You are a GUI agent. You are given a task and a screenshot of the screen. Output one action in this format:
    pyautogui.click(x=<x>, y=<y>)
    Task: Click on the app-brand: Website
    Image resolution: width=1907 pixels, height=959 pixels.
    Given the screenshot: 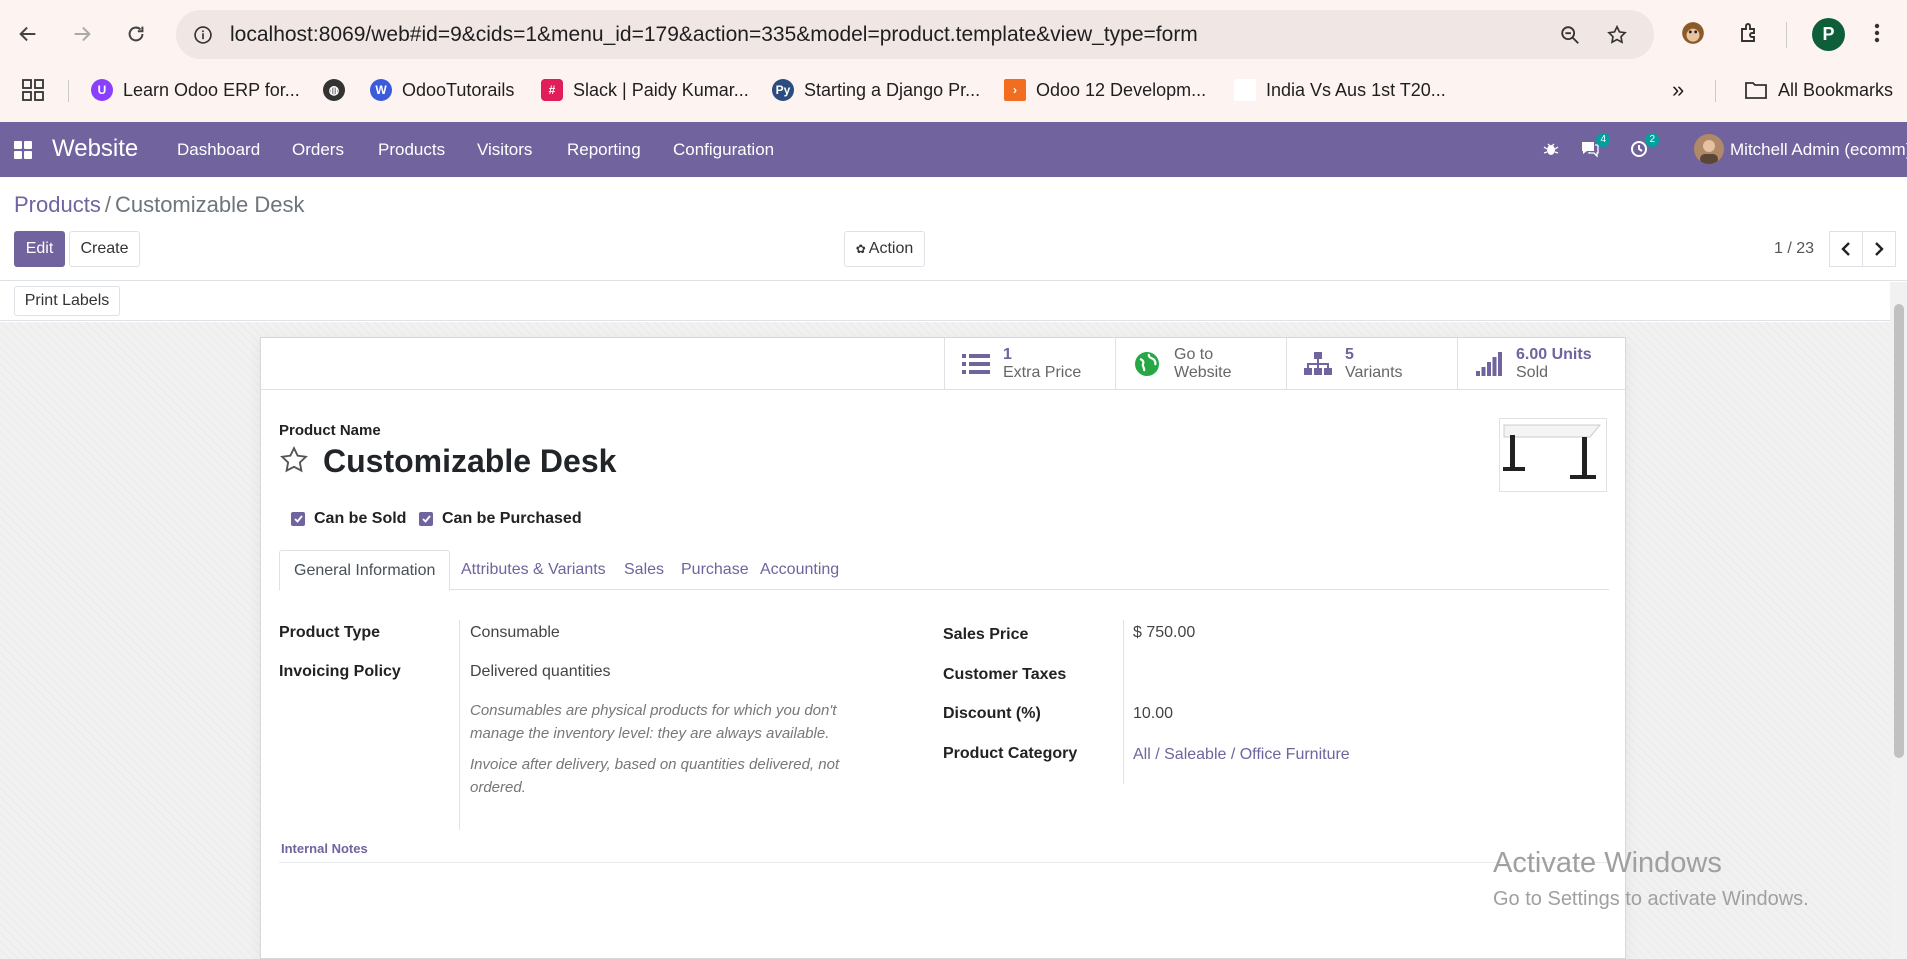 What is the action you would take?
    pyautogui.click(x=95, y=149)
    